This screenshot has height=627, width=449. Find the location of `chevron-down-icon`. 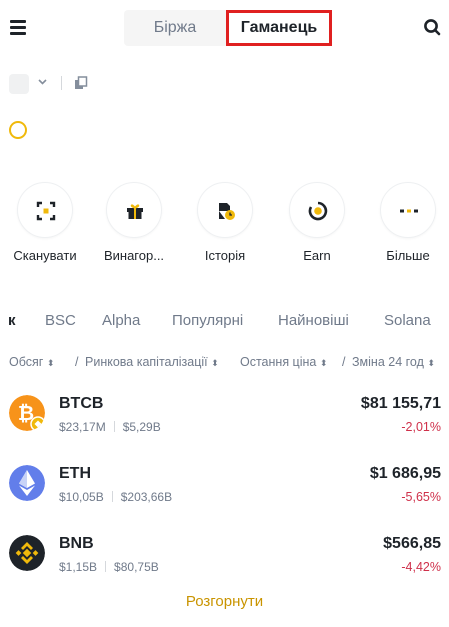

chevron-down-icon is located at coordinates (42, 82).